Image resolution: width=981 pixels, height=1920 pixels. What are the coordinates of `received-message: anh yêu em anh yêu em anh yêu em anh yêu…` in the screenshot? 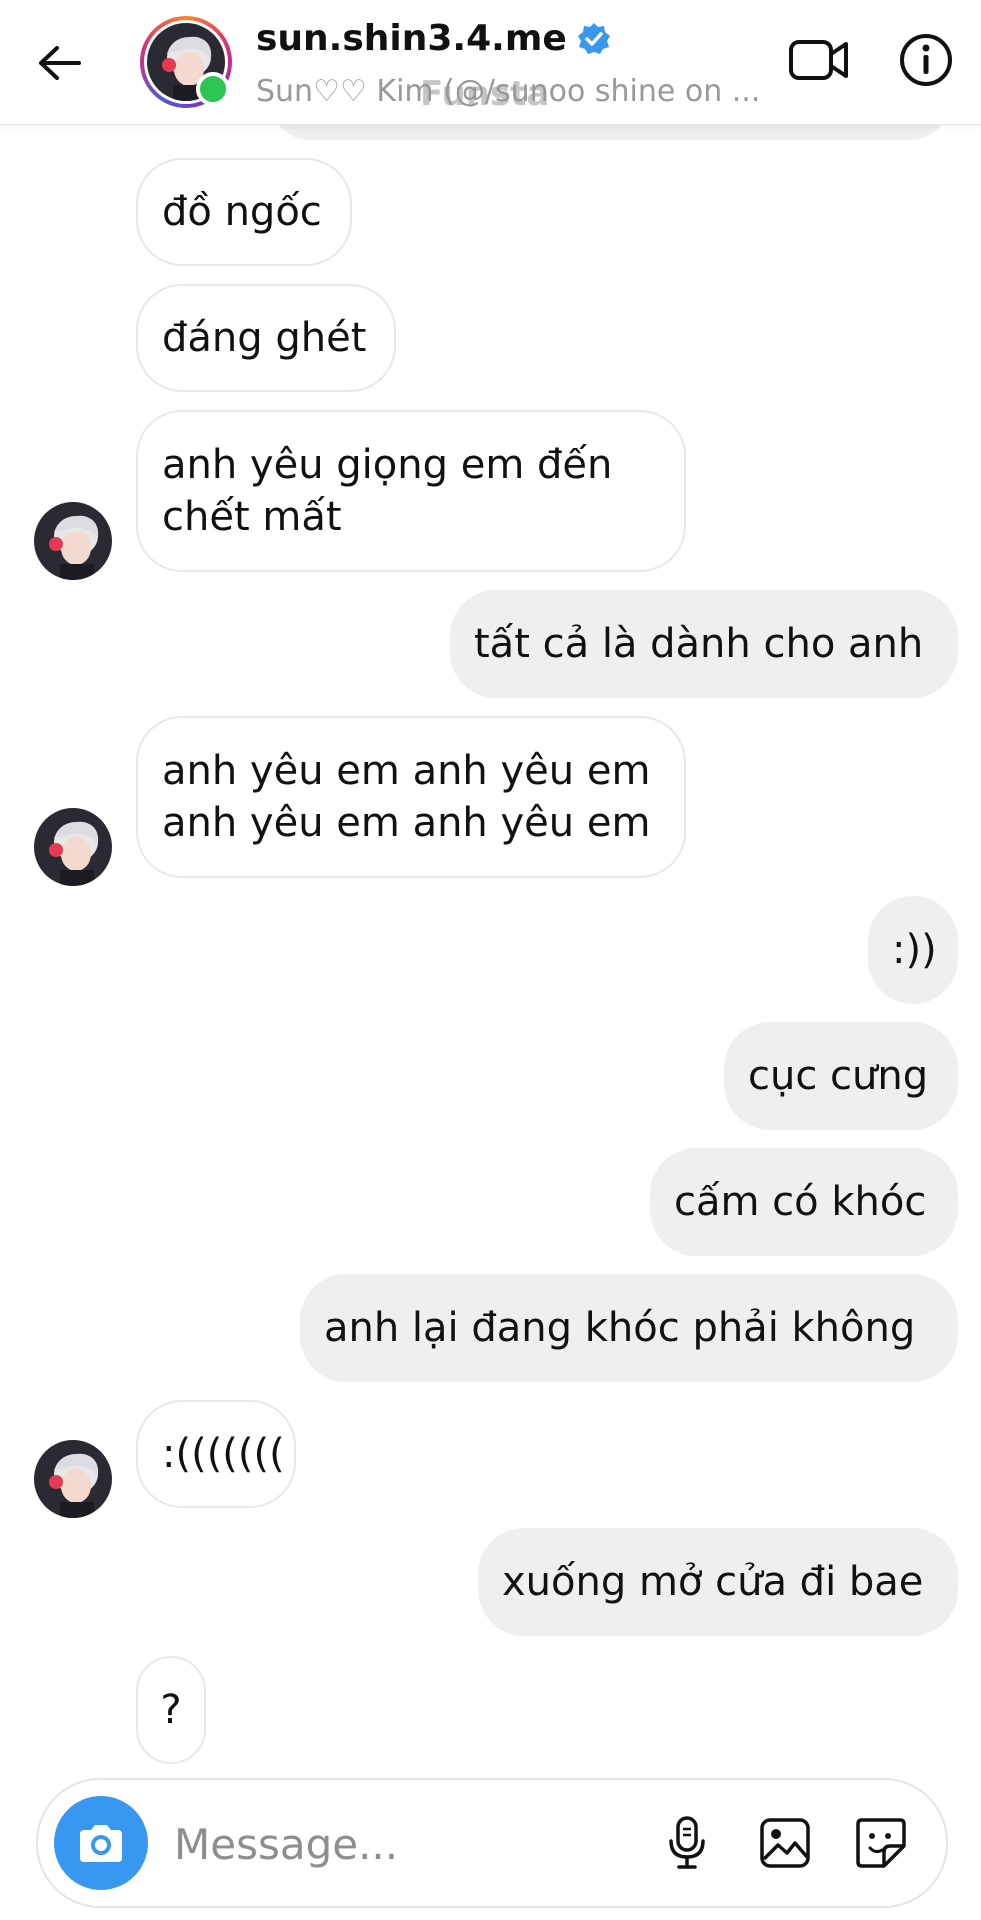 It's located at (411, 797).